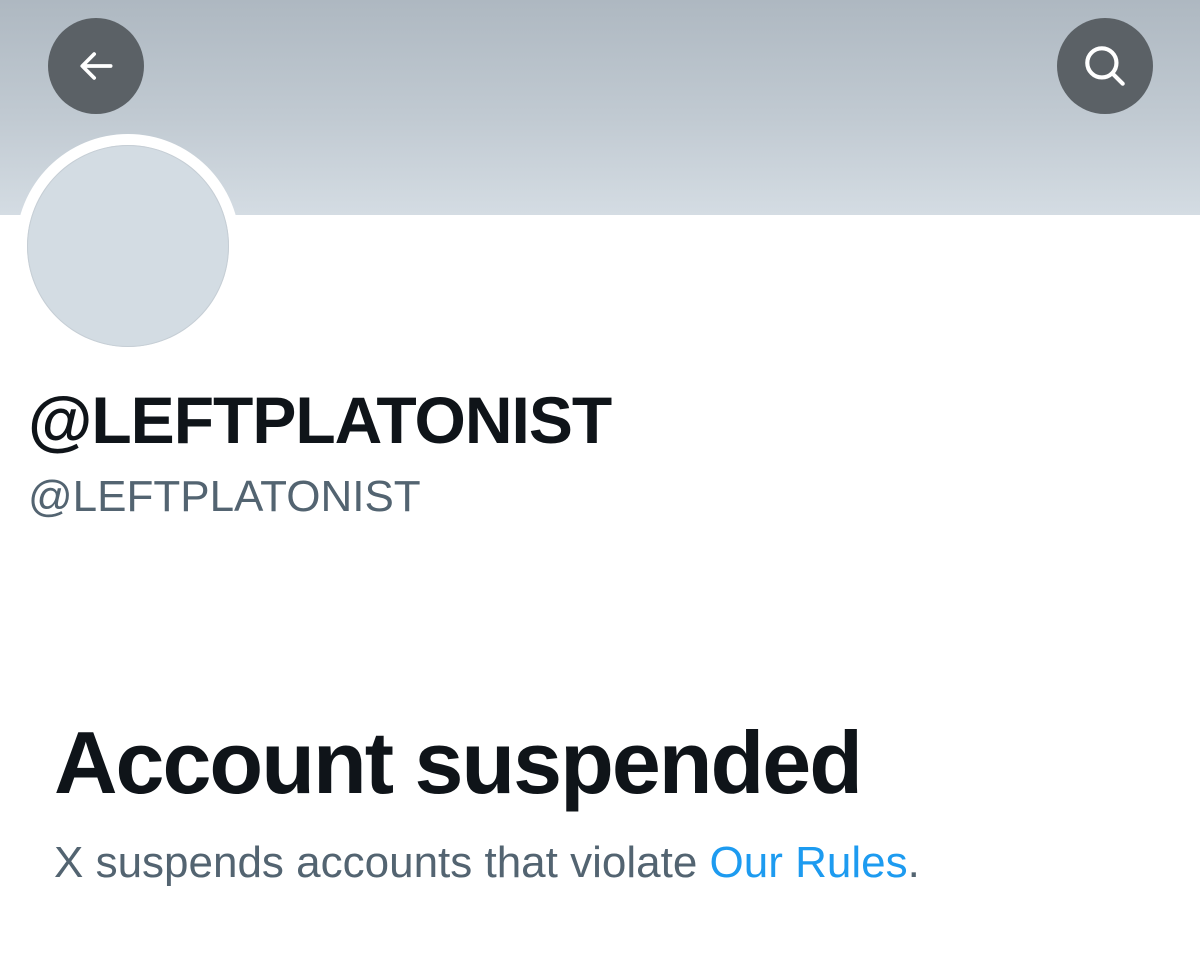 Image resolution: width=1200 pixels, height=963 pixels. Describe the element at coordinates (913, 862) in the screenshot. I see `description-period: .` at that location.